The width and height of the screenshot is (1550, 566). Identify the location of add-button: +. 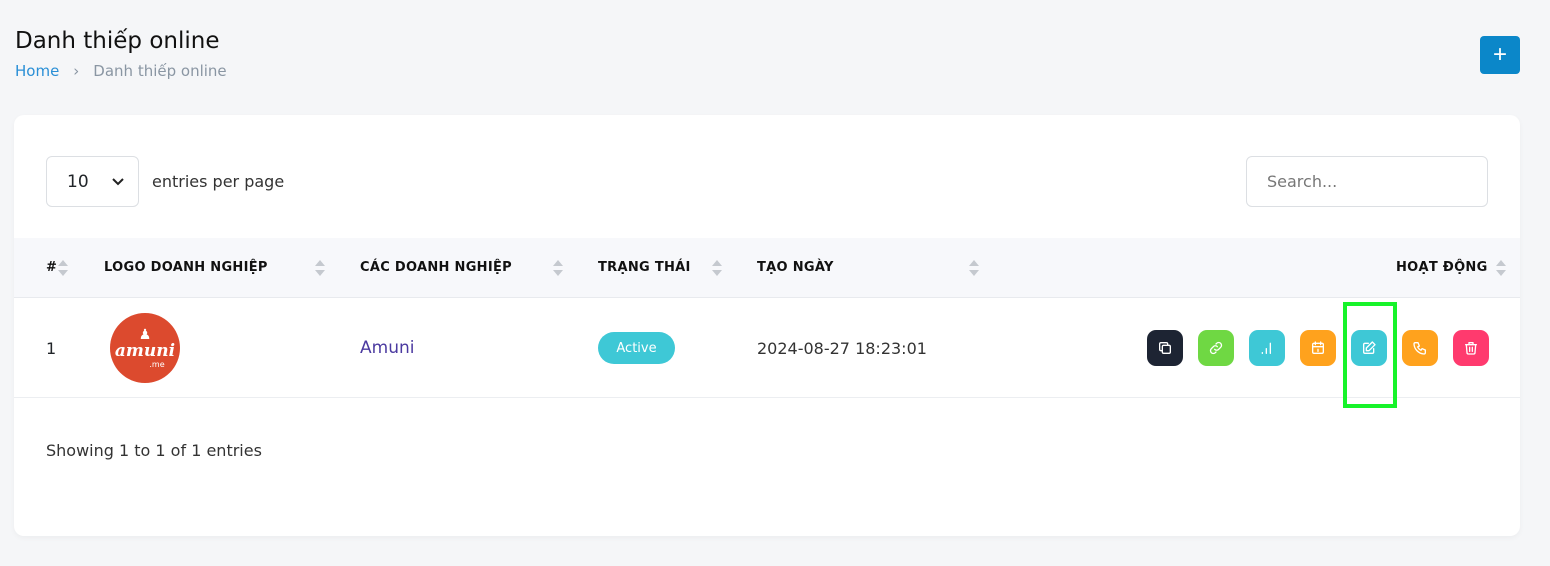
(1500, 55).